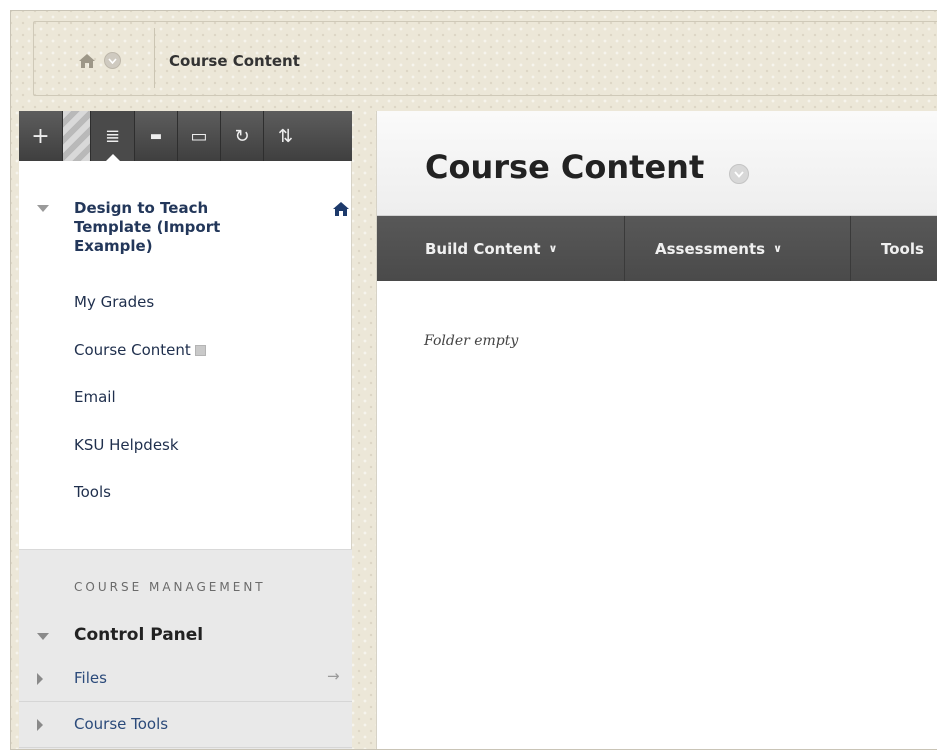 This screenshot has height=753, width=937. I want to click on sort-icon: ⇅, so click(285, 136).